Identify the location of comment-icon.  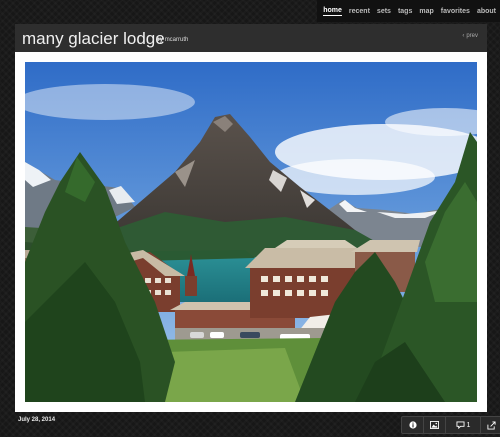
(460, 425).